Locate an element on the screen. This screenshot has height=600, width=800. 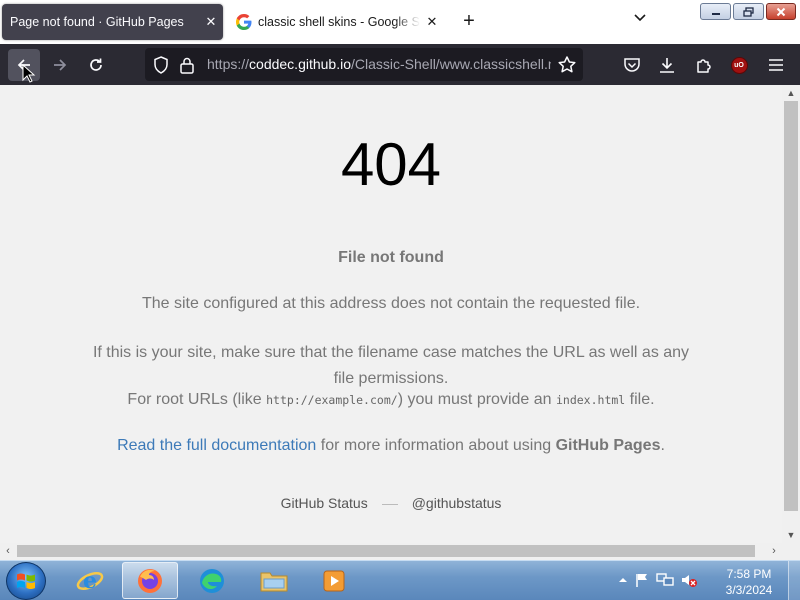
horizontal-scrollbar: ‹ › is located at coordinates (400, 551).